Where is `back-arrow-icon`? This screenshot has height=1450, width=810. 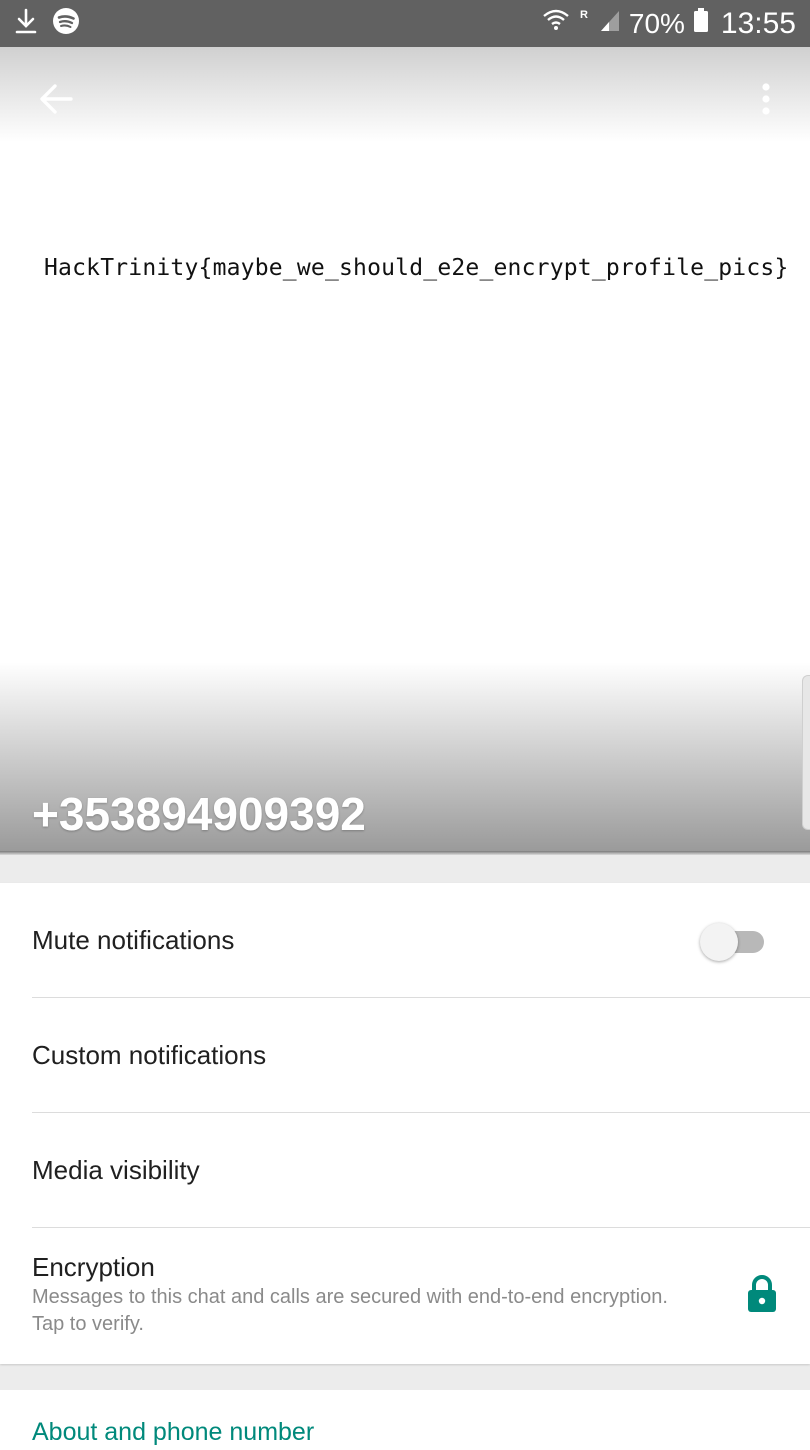
back-arrow-icon is located at coordinates (56, 101).